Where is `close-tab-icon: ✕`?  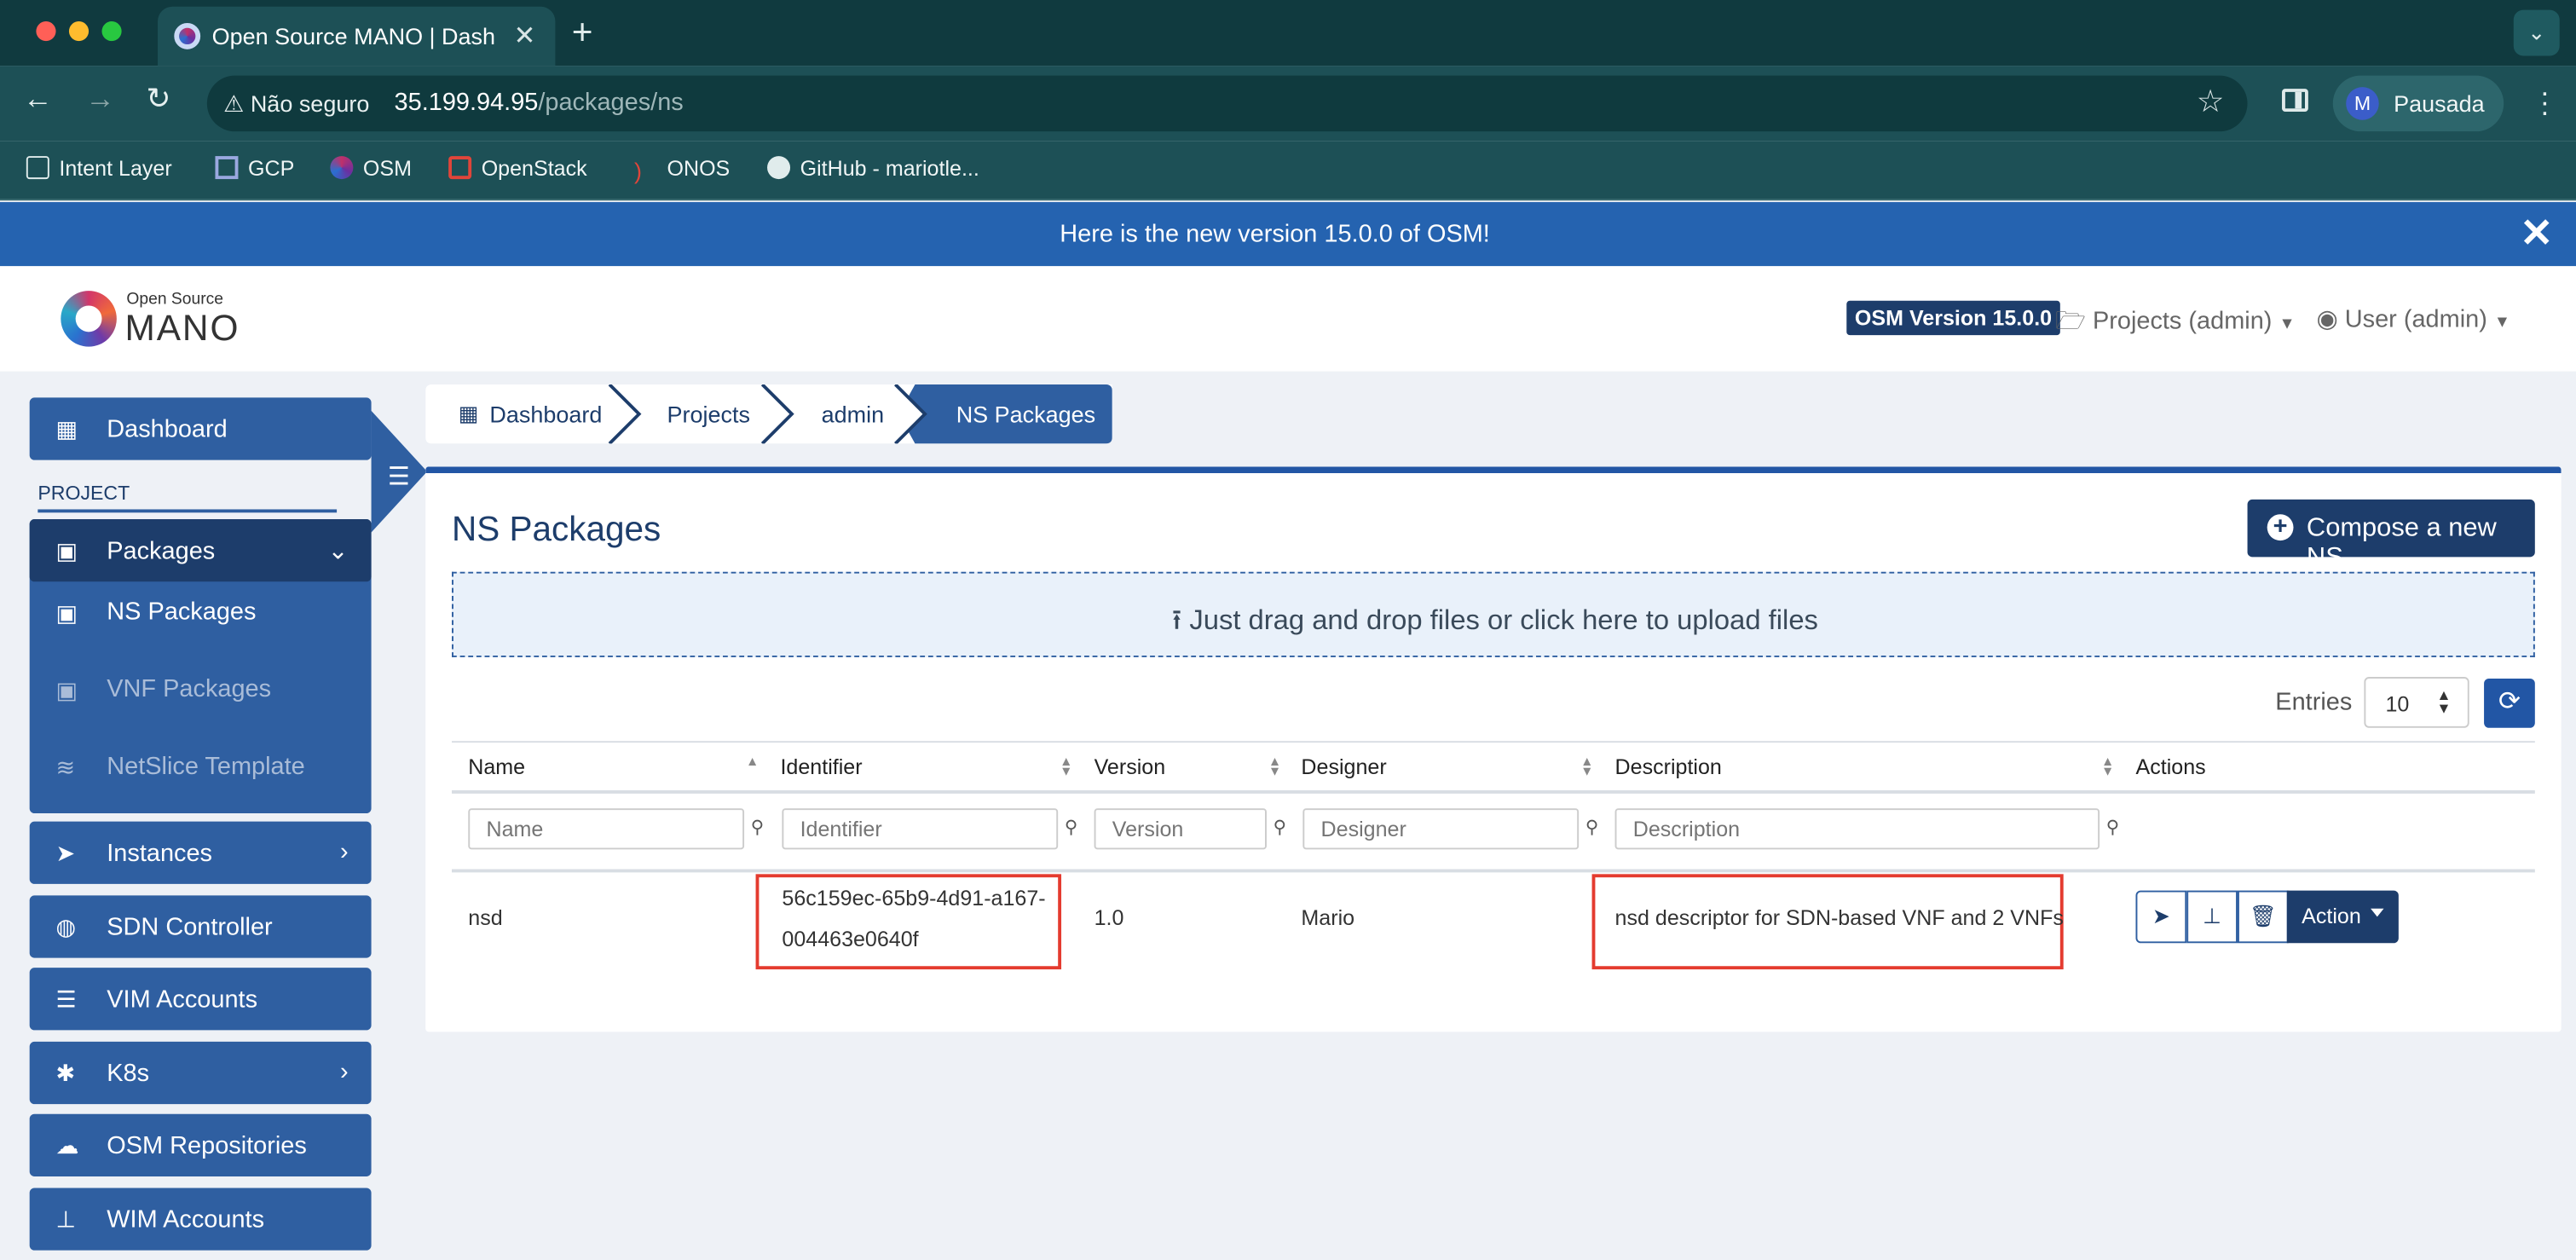 close-tab-icon: ✕ is located at coordinates (524, 37).